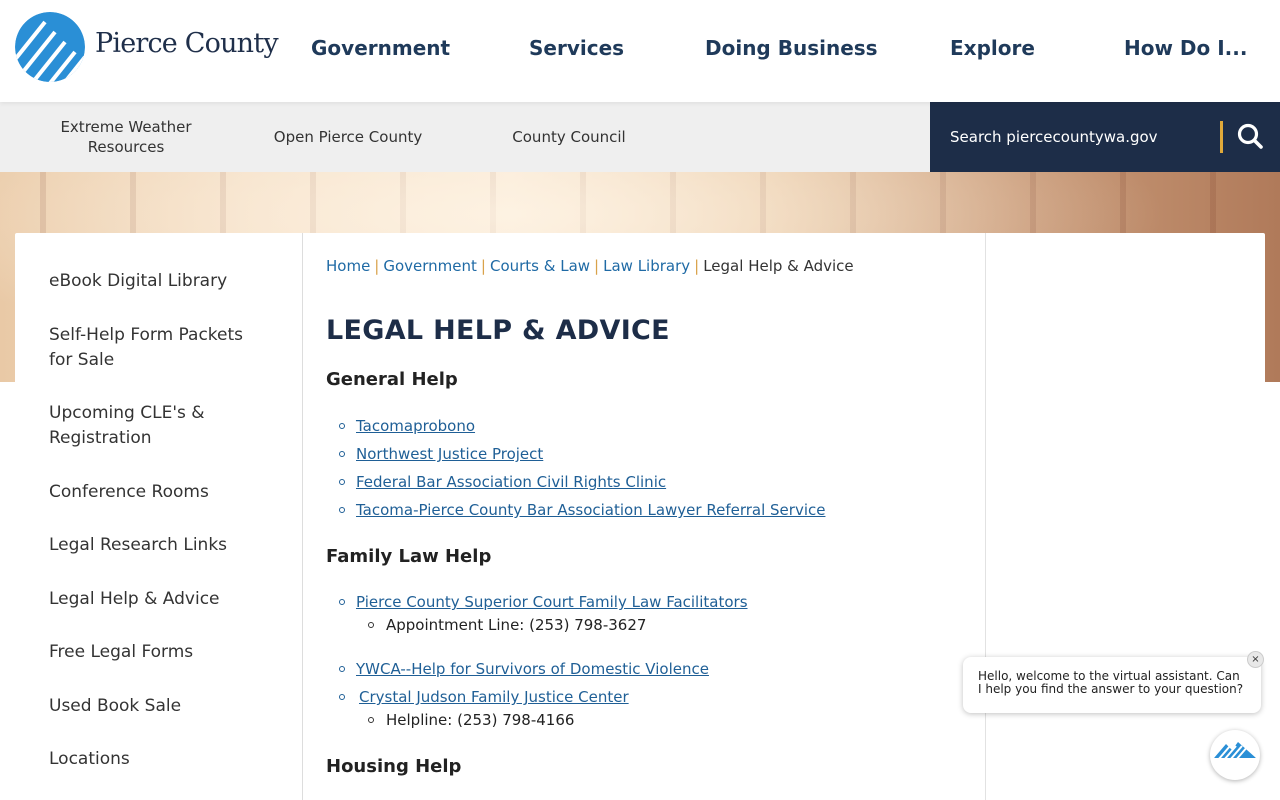  Describe the element at coordinates (380, 48) in the screenshot. I see `nav-government: Government` at that location.